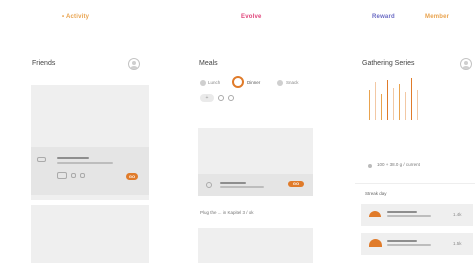 This screenshot has width=475, height=263. I want to click on thumbnail-icon, so click(41, 159).